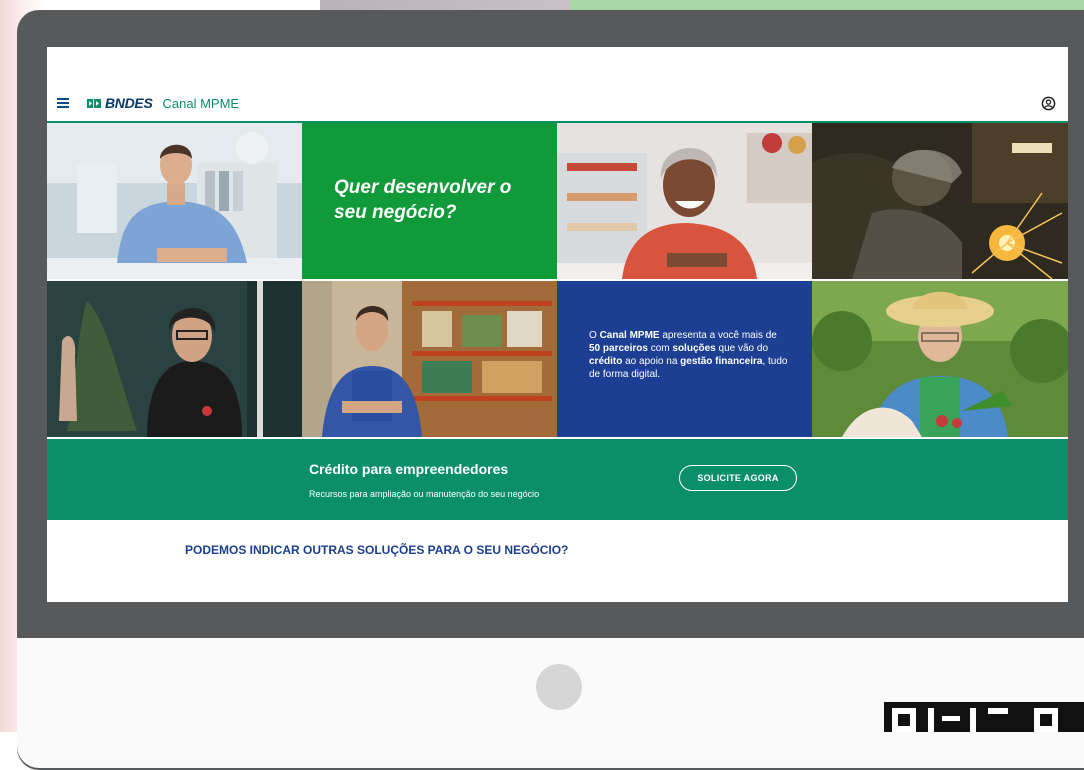 This screenshot has height=770, width=1084. I want to click on photo-woman-shop, so click(684, 201).